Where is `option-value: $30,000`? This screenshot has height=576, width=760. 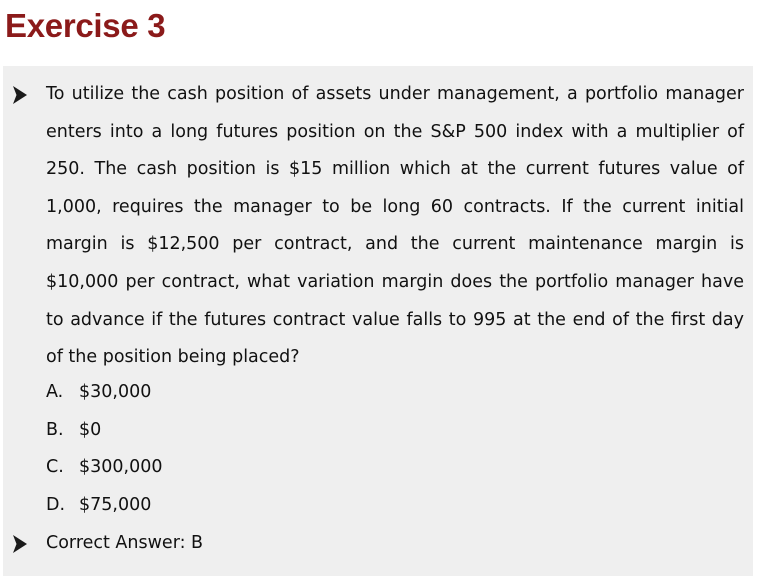 option-value: $30,000 is located at coordinates (115, 392).